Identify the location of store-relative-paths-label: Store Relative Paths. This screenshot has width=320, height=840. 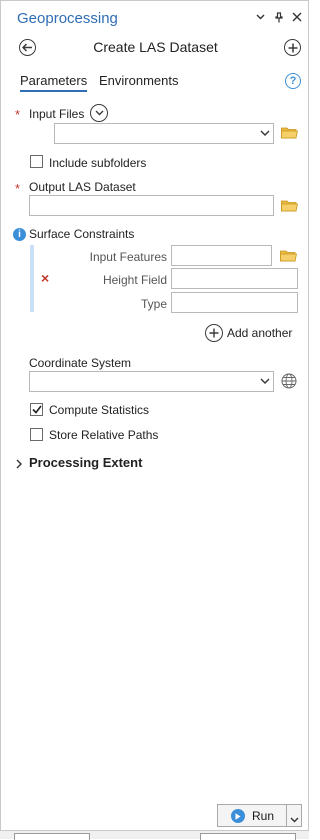
(104, 435).